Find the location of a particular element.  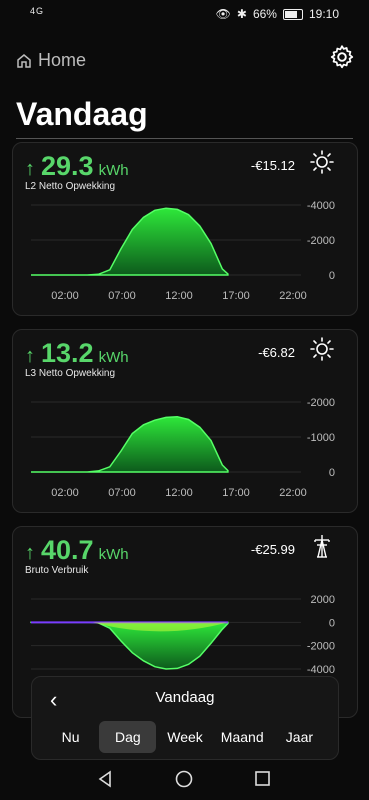

gear-icon is located at coordinates (342, 57).